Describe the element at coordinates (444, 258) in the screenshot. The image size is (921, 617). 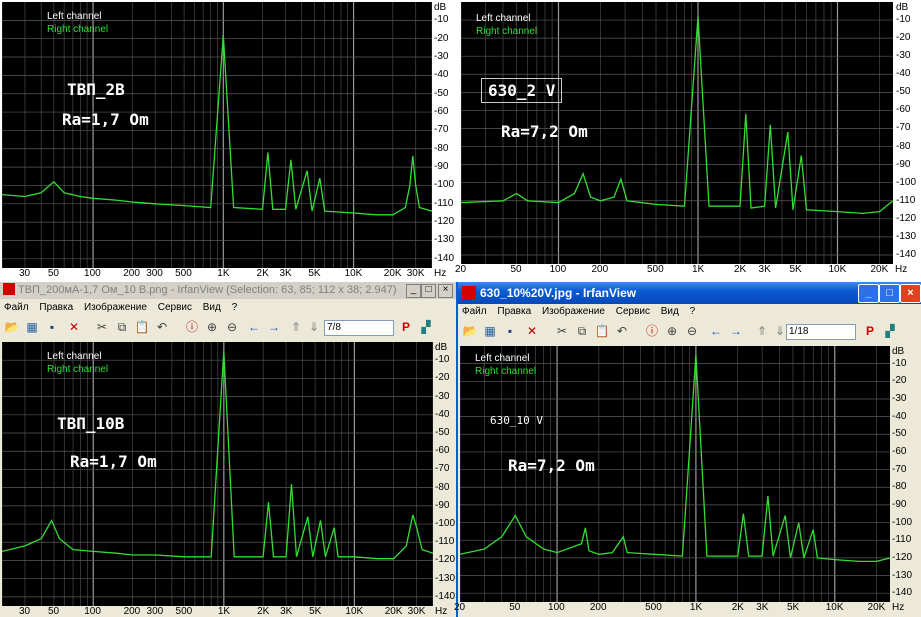
I see `db-tick-label: -140` at that location.